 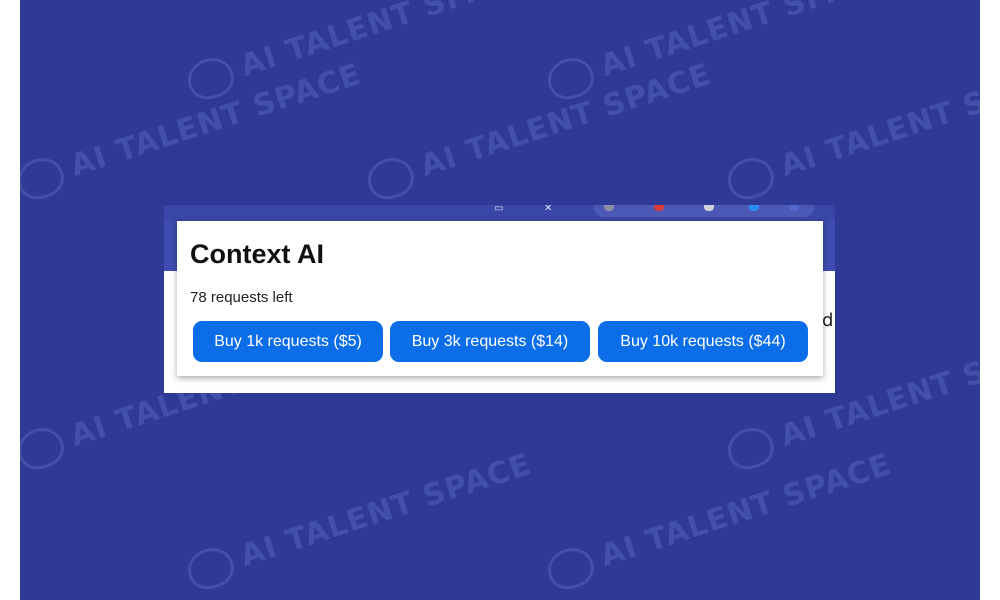 What do you see at coordinates (257, 254) in the screenshot?
I see `popup-title: Context AI` at bounding box center [257, 254].